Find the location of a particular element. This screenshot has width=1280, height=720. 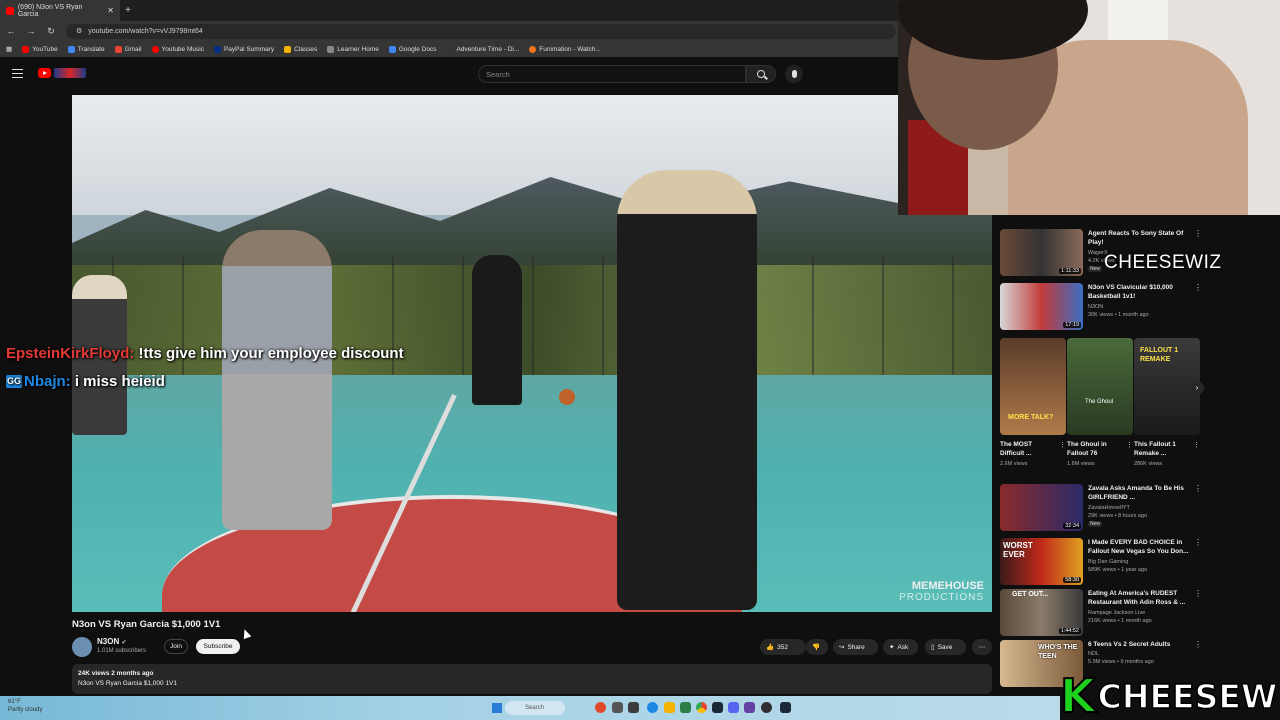

video-thumbnail: WORST EVER 58:30 is located at coordinates (1041, 561).